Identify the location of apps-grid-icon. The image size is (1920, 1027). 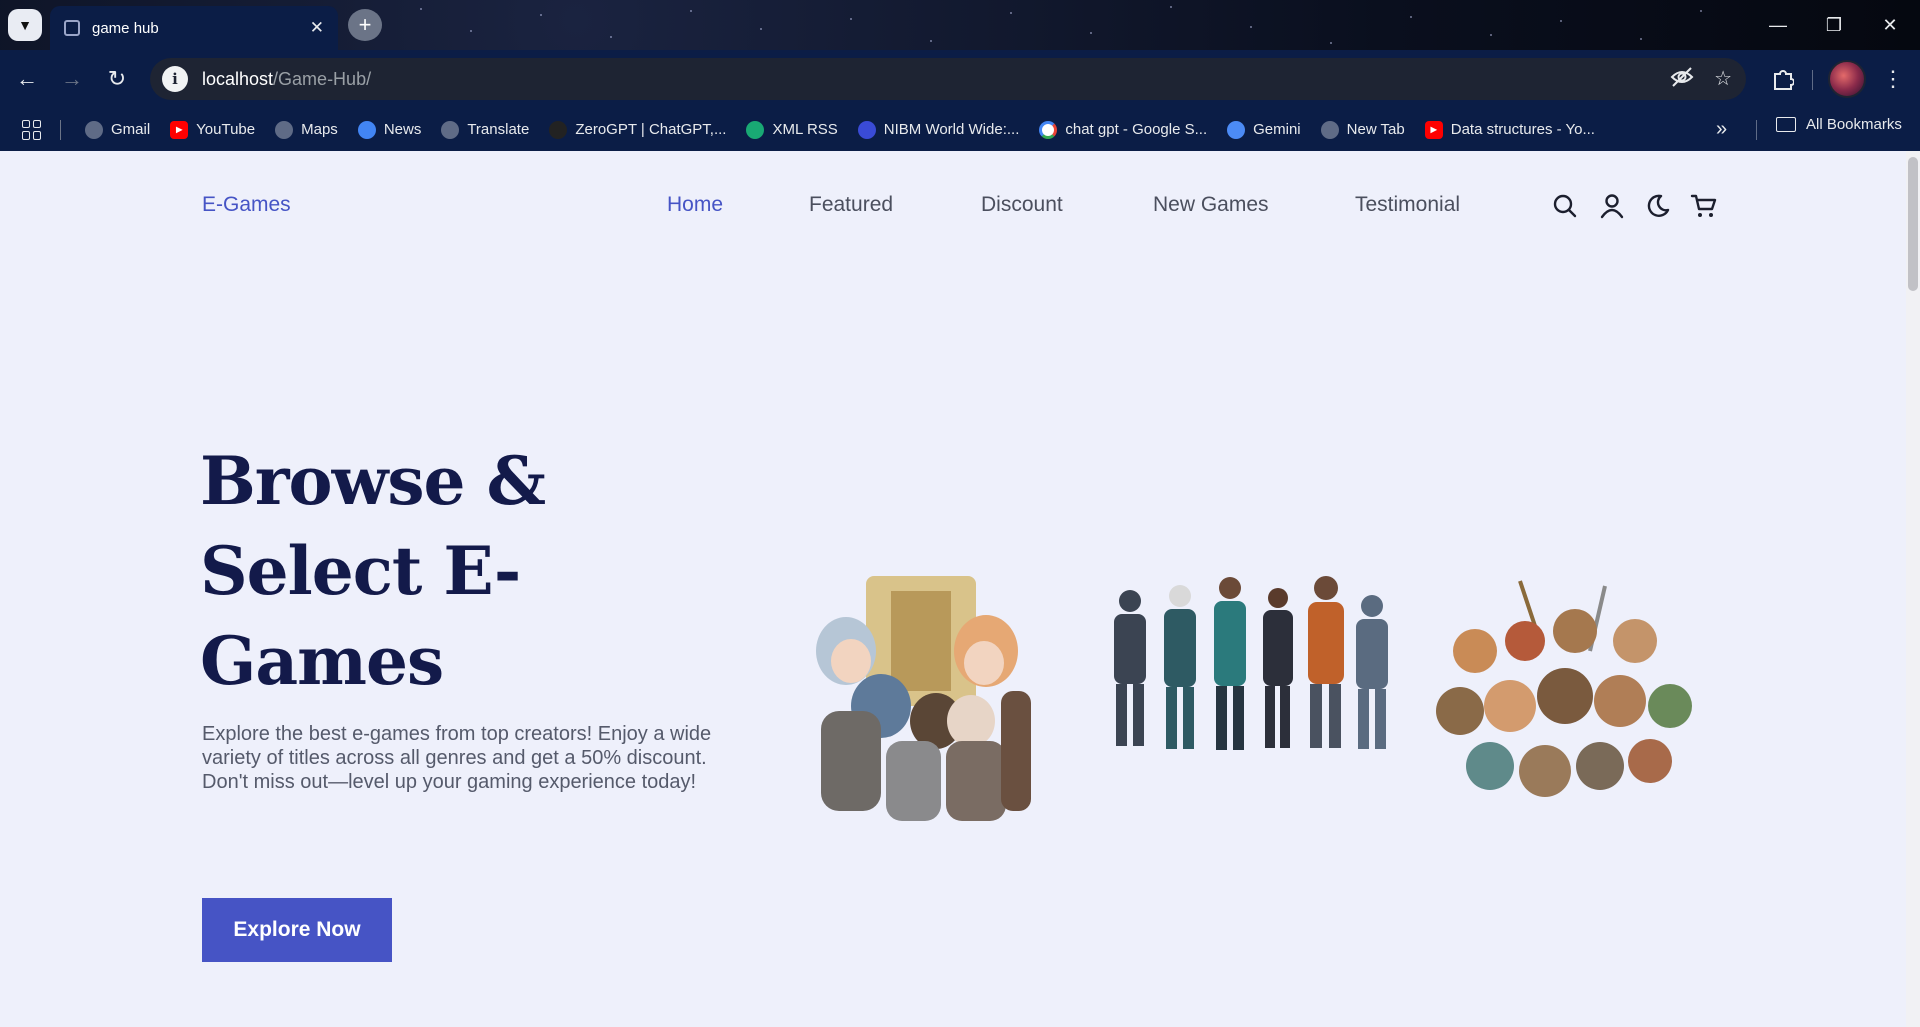
(32, 129).